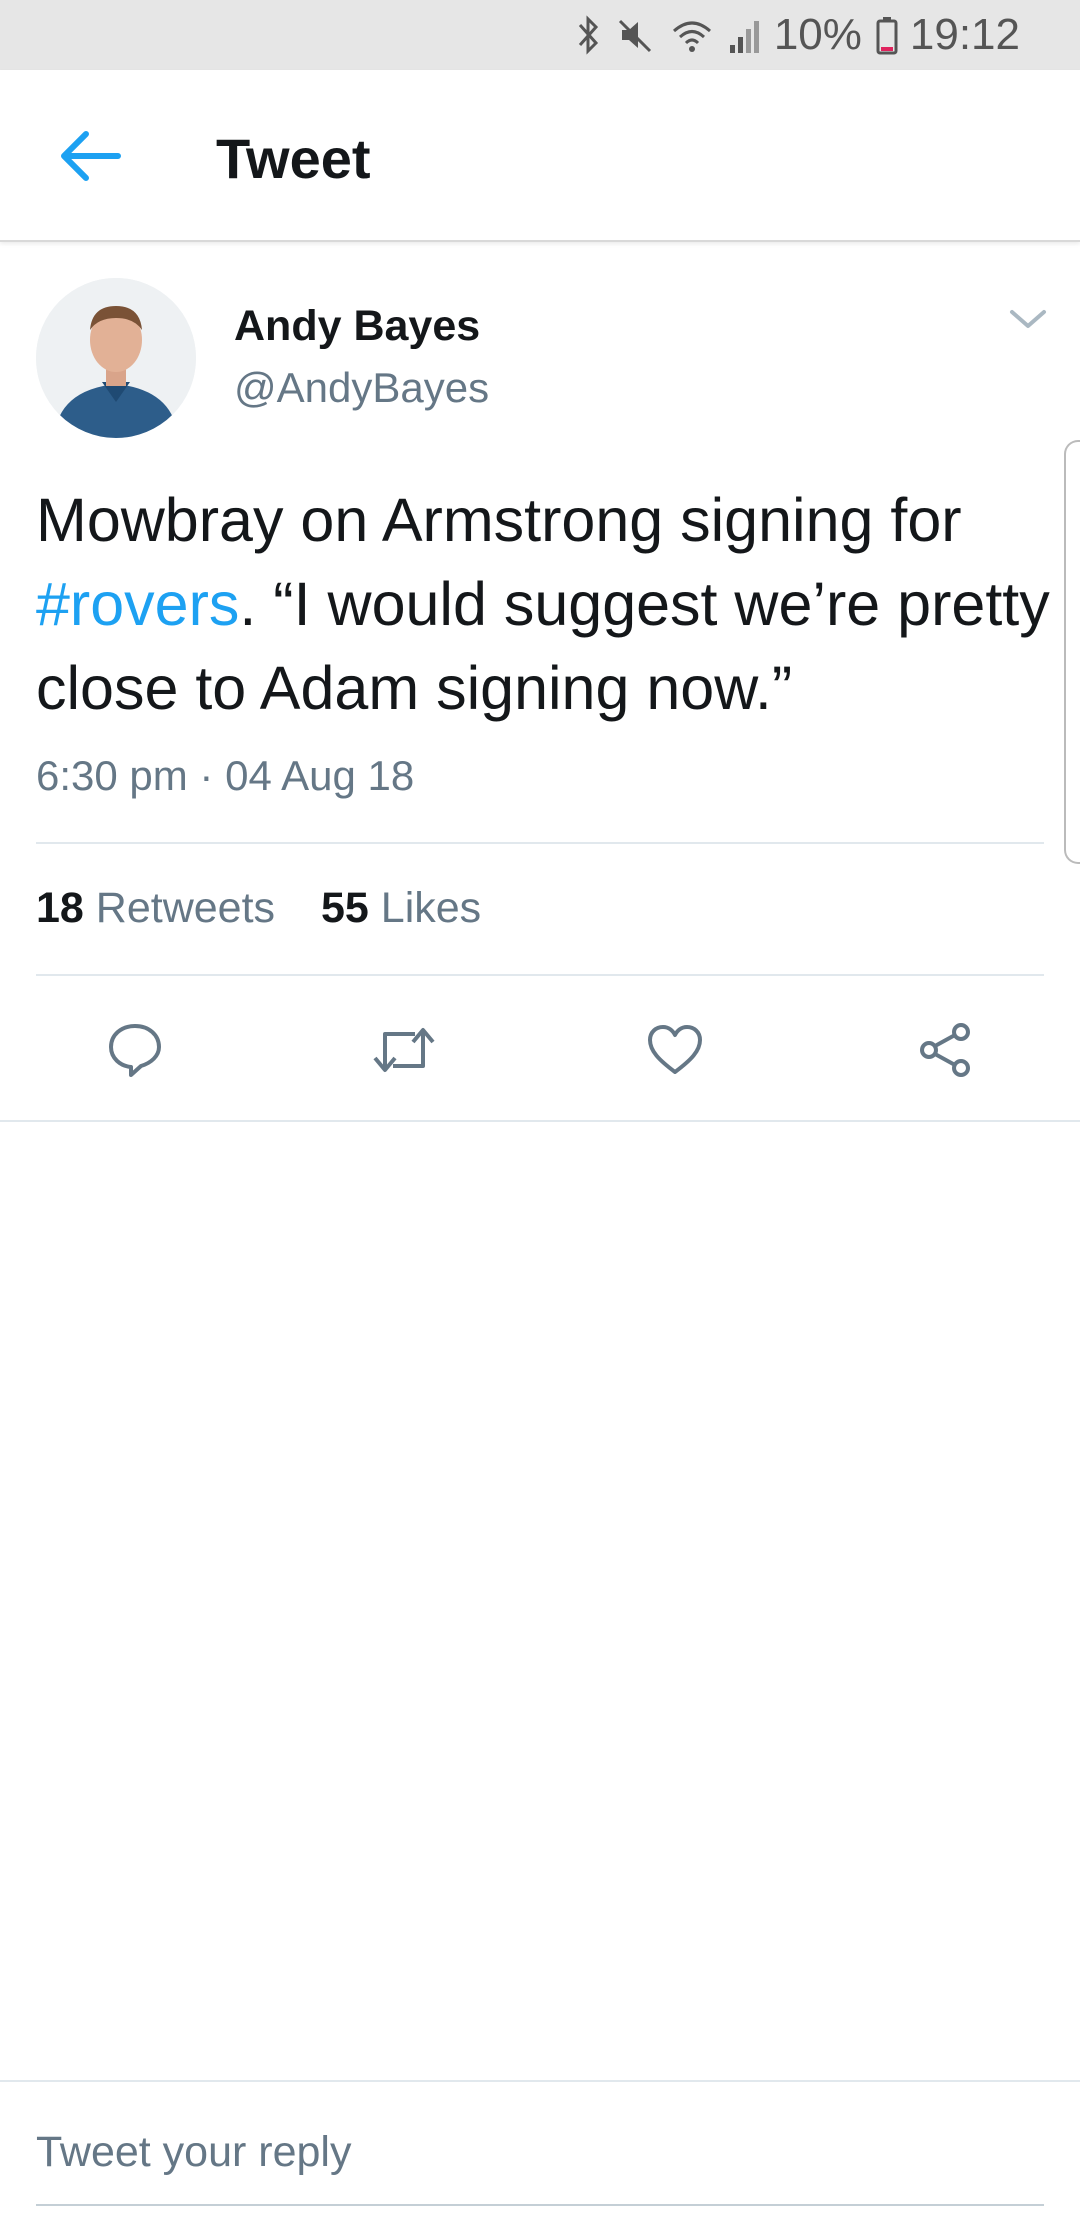 This screenshot has height=2222, width=1080. What do you see at coordinates (887, 35) in the screenshot?
I see `battery-icon` at bounding box center [887, 35].